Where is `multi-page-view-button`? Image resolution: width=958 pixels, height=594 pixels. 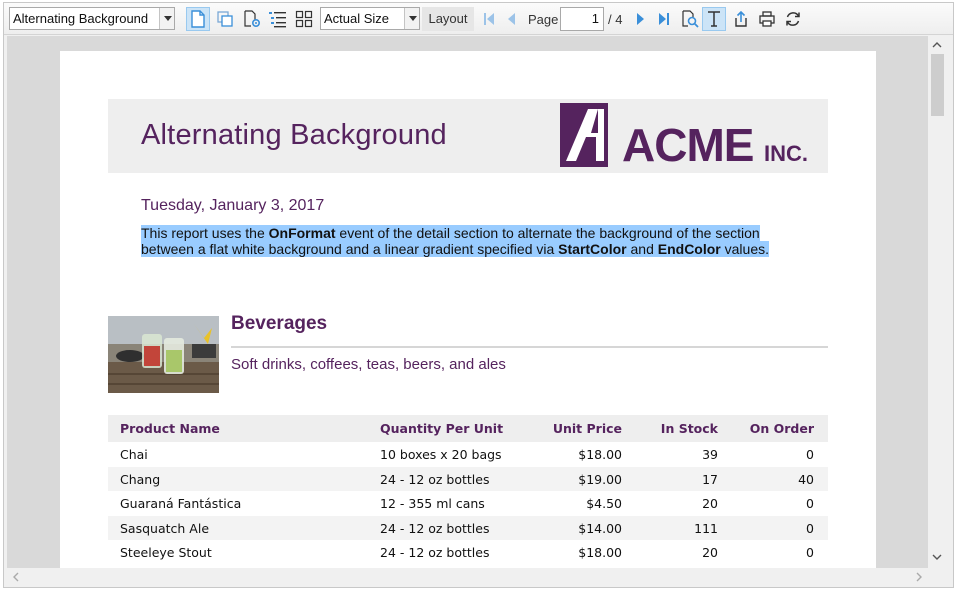 multi-page-view-button is located at coordinates (225, 19).